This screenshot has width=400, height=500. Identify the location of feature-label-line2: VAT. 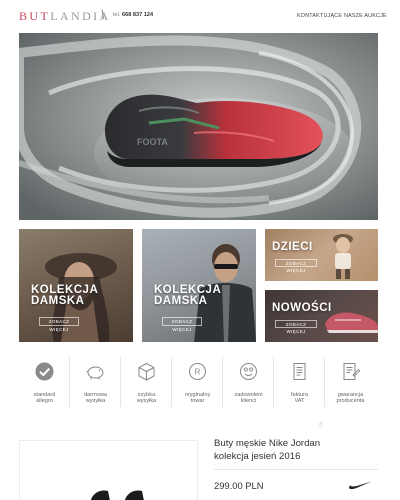
(299, 401).